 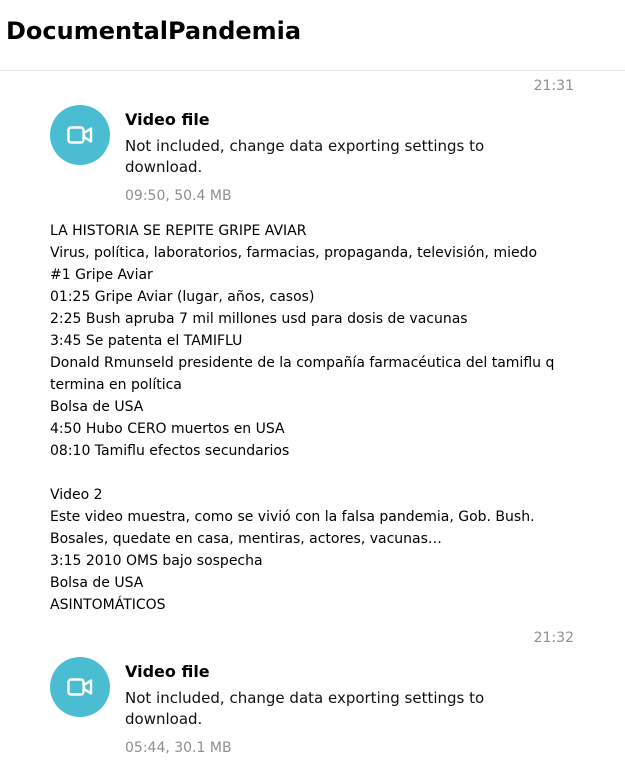 What do you see at coordinates (108, 605) in the screenshot?
I see `text-line: ASINTOMÁTICOS` at bounding box center [108, 605].